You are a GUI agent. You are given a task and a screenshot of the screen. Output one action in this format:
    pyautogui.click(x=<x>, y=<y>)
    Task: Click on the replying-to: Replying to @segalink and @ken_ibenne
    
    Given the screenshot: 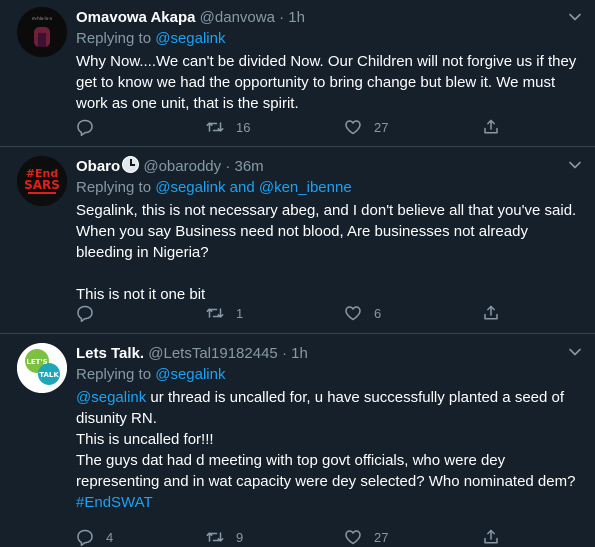 What is the action you would take?
    pyautogui.click(x=327, y=188)
    